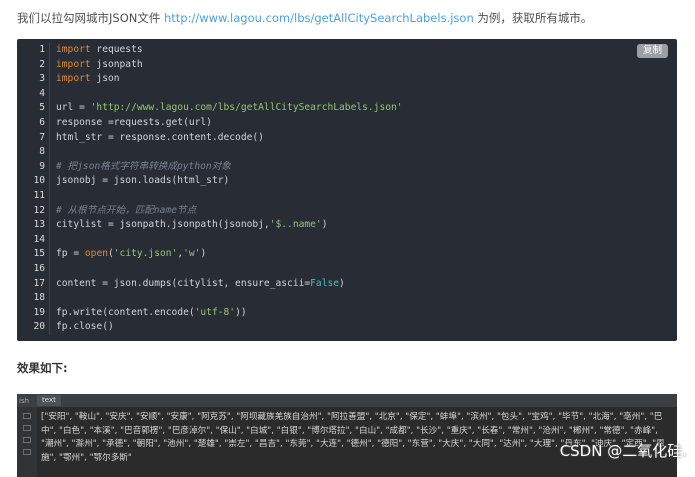 This screenshot has height=477, width=695. I want to click on intro-text-before: 我们以拉勾网城市JSON文件, so click(90, 18).